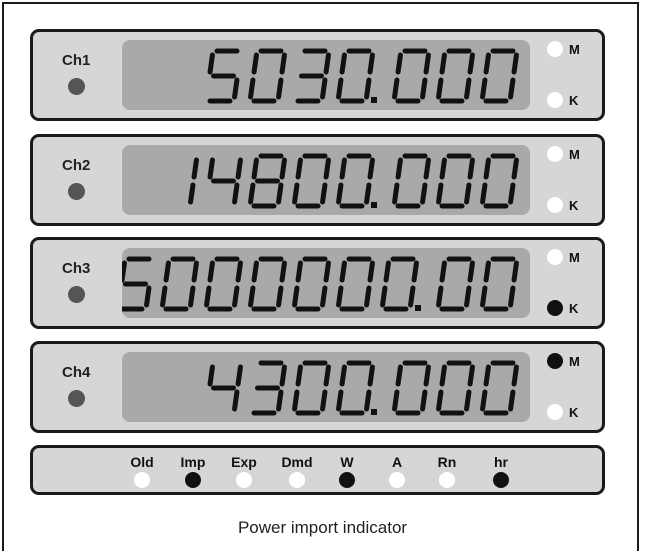  What do you see at coordinates (297, 473) in the screenshot?
I see `status-indicator-dmd: Dmd` at bounding box center [297, 473].